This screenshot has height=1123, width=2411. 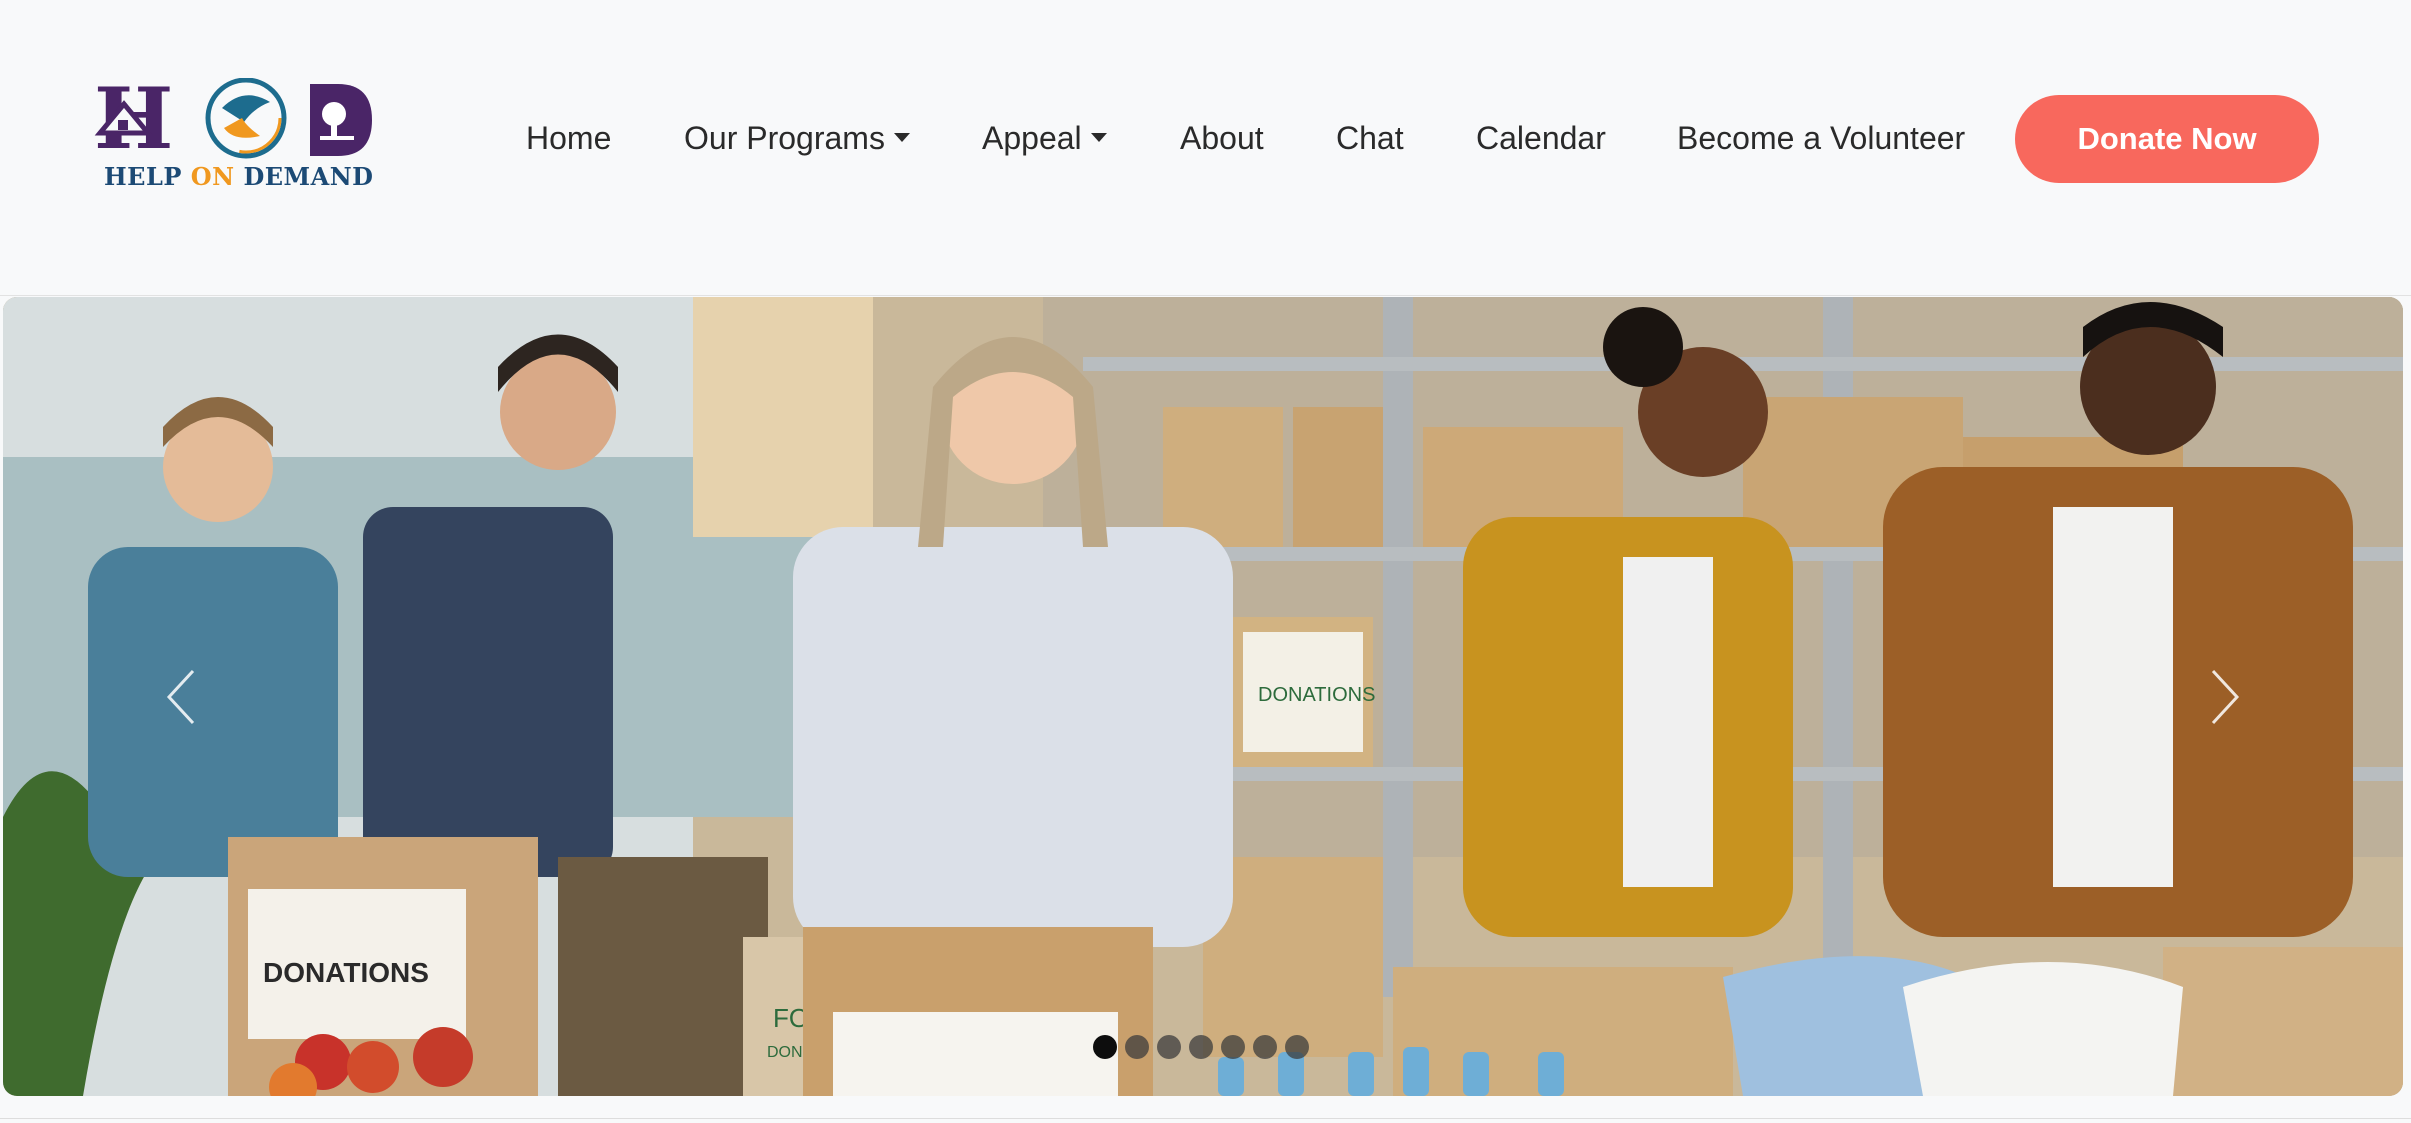 I want to click on logo-wordmark: HELP ON DEMAND, so click(x=239, y=176).